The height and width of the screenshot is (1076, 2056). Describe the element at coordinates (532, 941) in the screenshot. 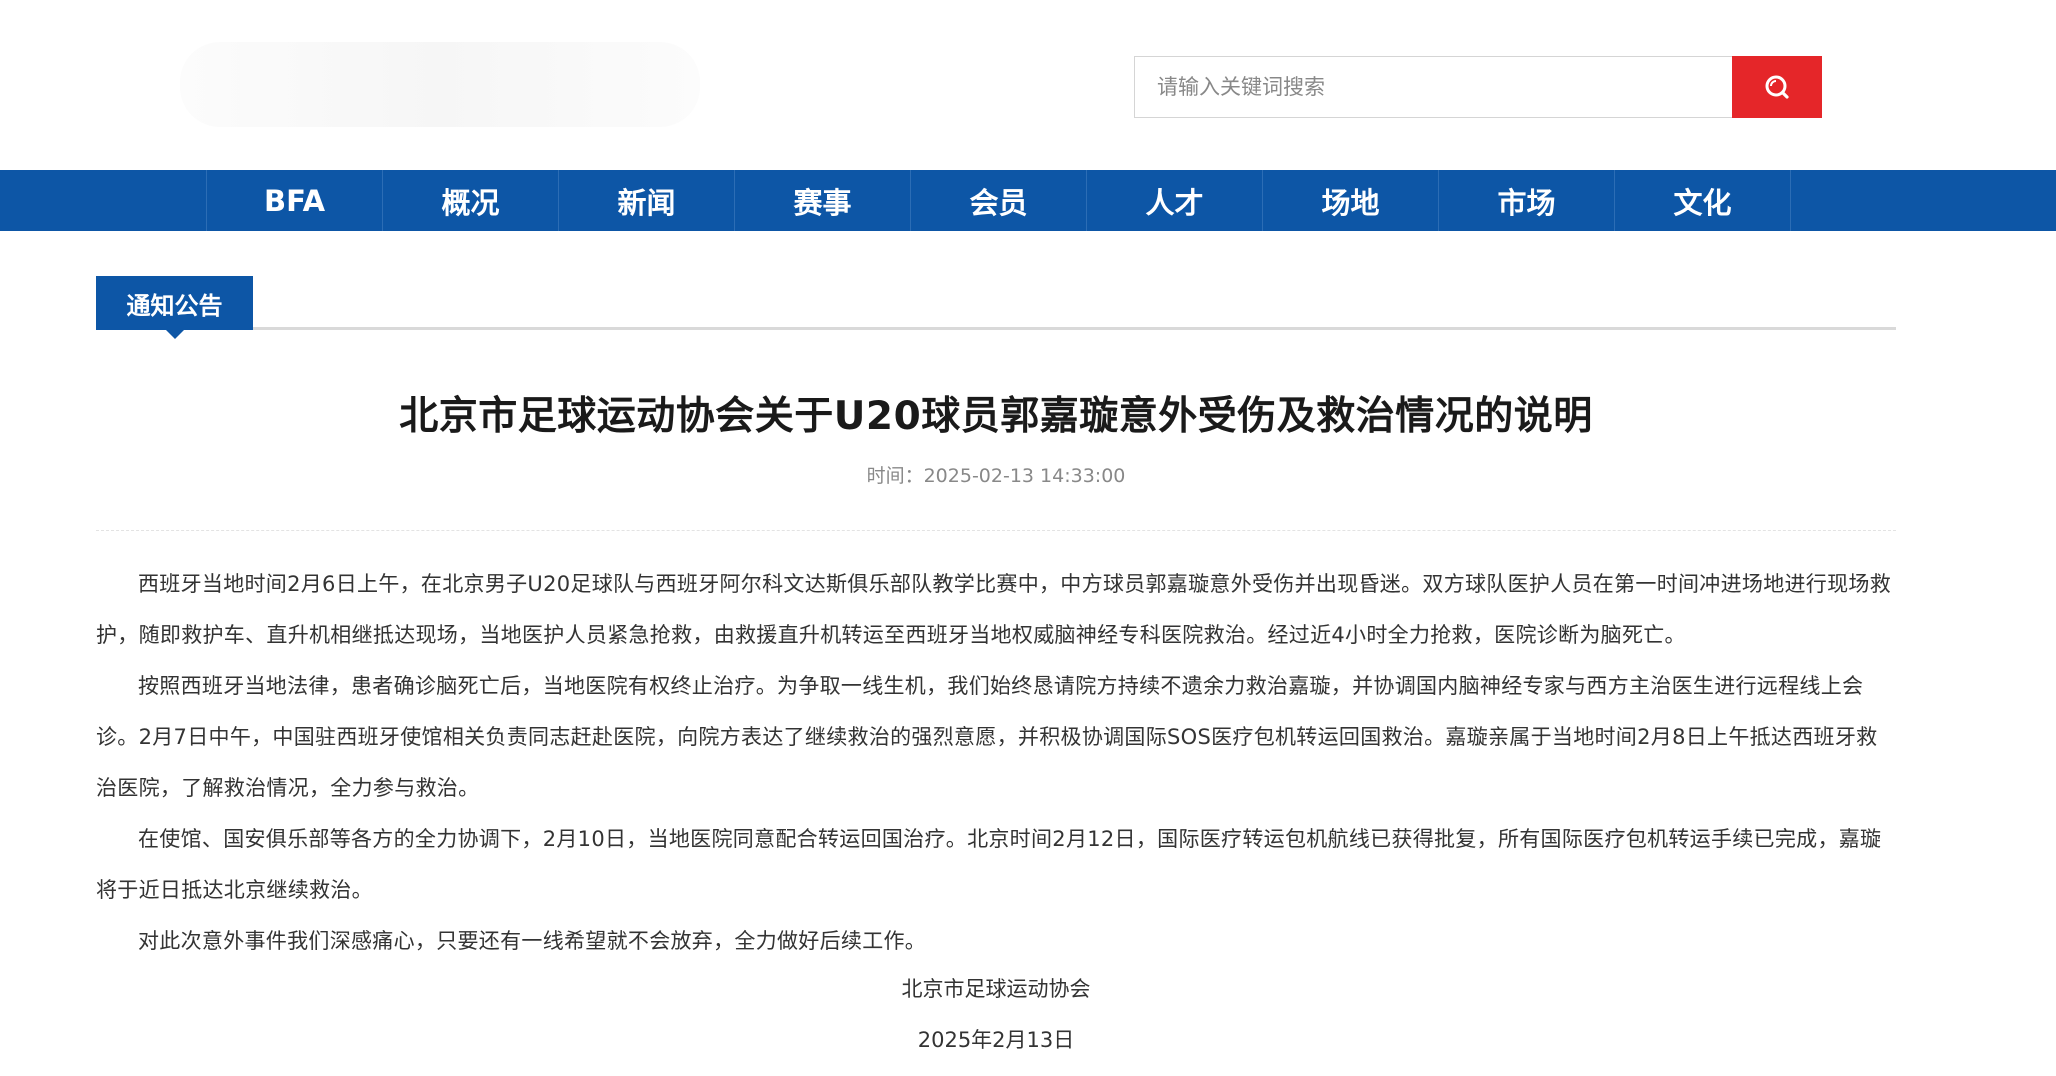

I see `article-paragraph: 对此次意外事件我们深感痛心，只要还有一线希望就不会放弃，全力做好后续工作。` at that location.